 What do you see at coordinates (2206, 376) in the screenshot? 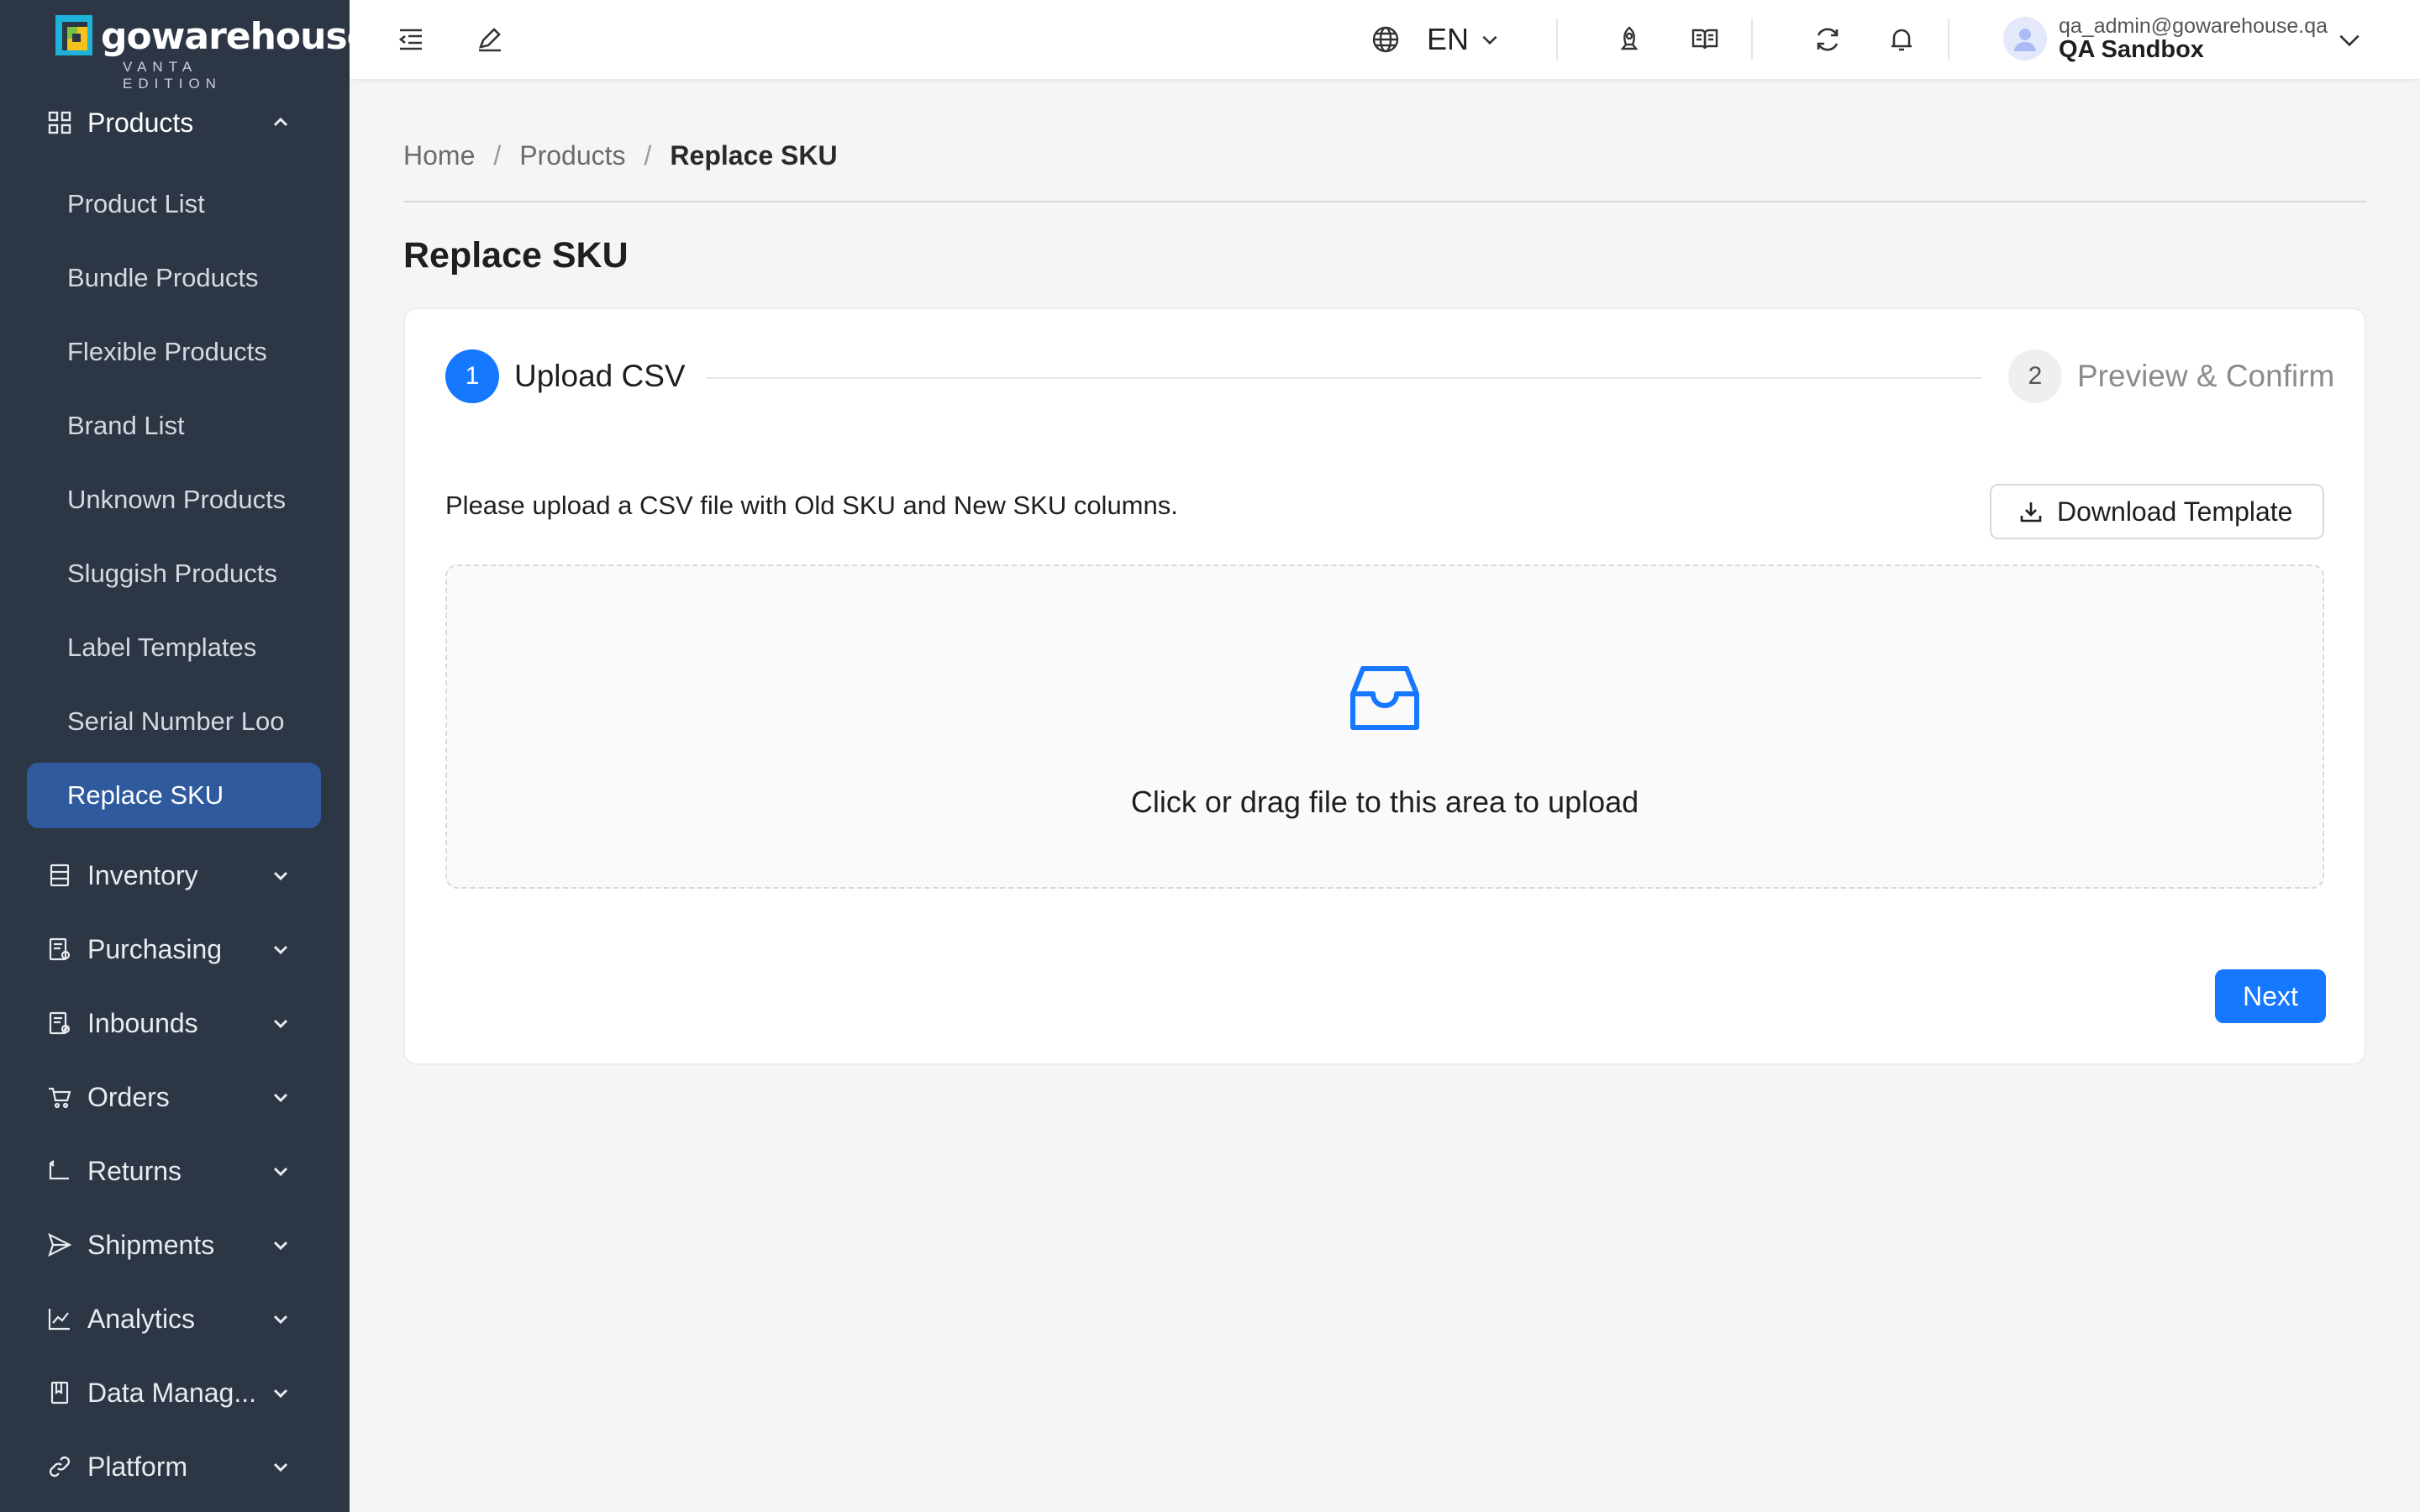
I see `step-2-label: Preview & Confirm` at bounding box center [2206, 376].